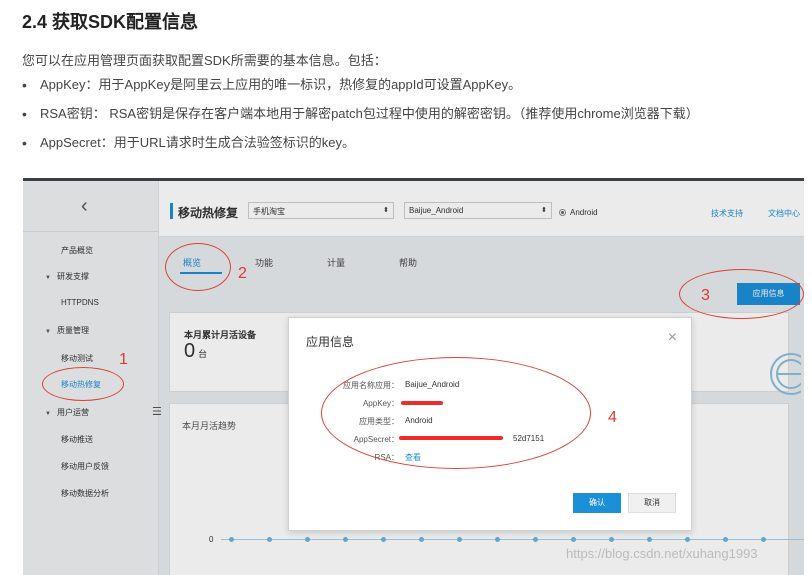 The width and height of the screenshot is (812, 575). I want to click on close-icon: ×, so click(672, 338).